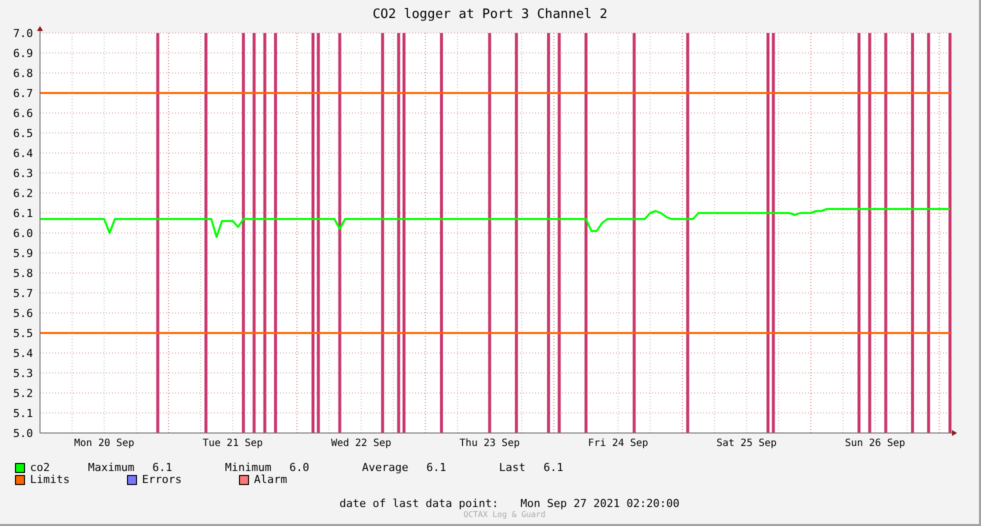  Describe the element at coordinates (50, 480) in the screenshot. I see `legend-label: Limits` at that location.